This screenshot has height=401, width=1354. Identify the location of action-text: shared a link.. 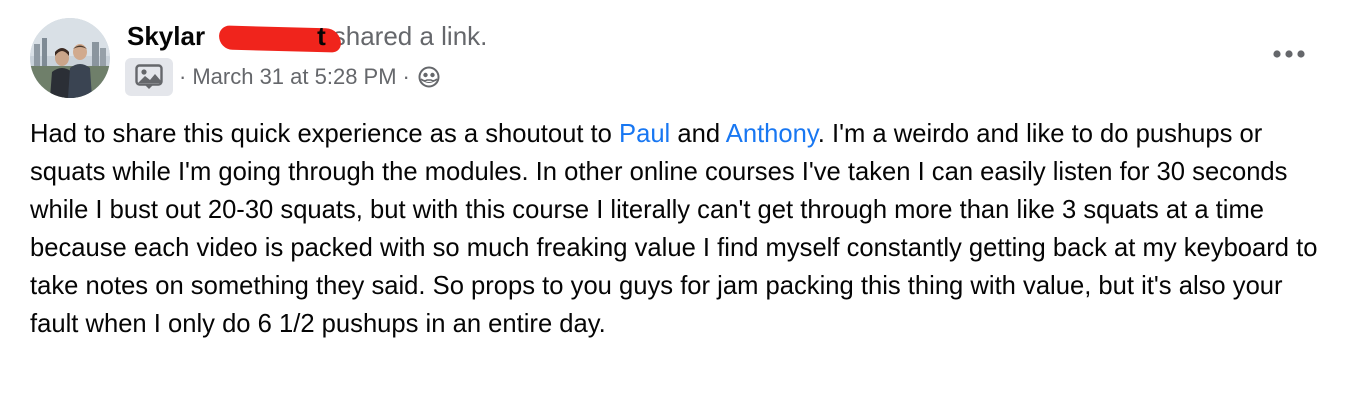
(410, 36).